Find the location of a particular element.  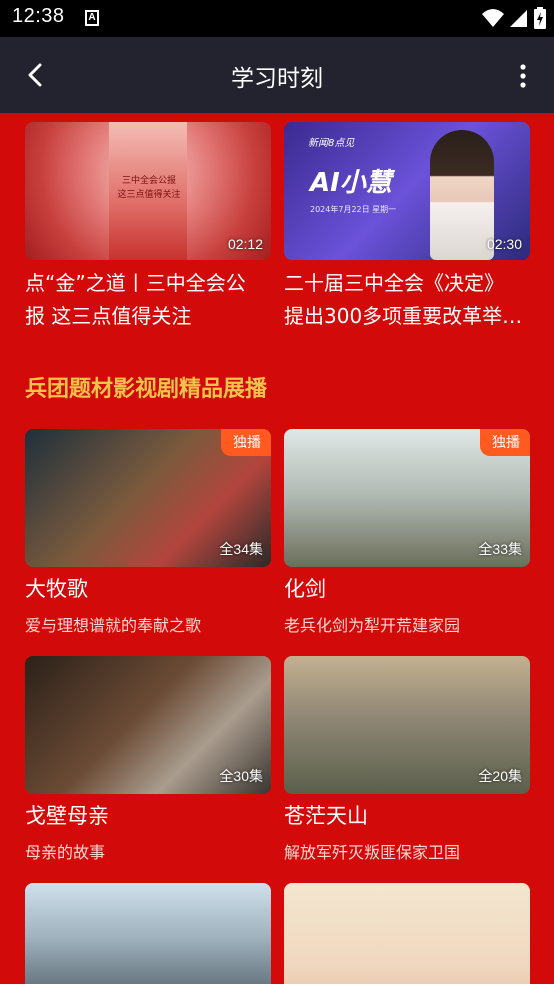

thumbnail-caption: 这三点值得关注 is located at coordinates (149, 195).